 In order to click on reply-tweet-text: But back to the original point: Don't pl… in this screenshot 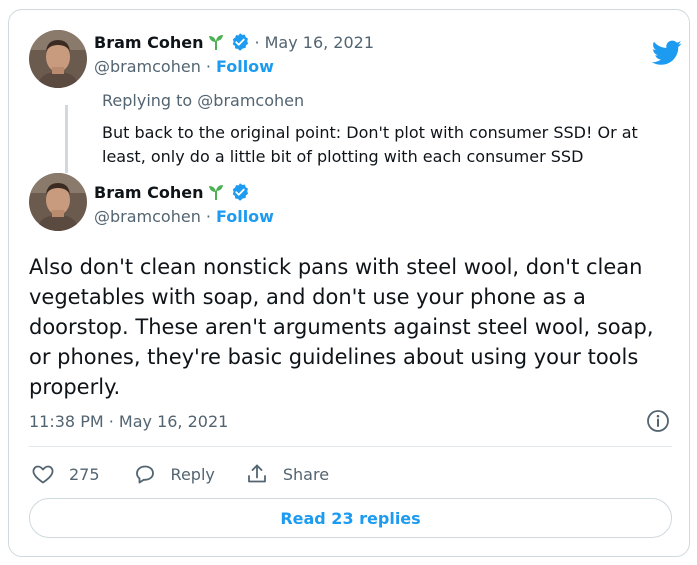, I will do `click(370, 144)`.